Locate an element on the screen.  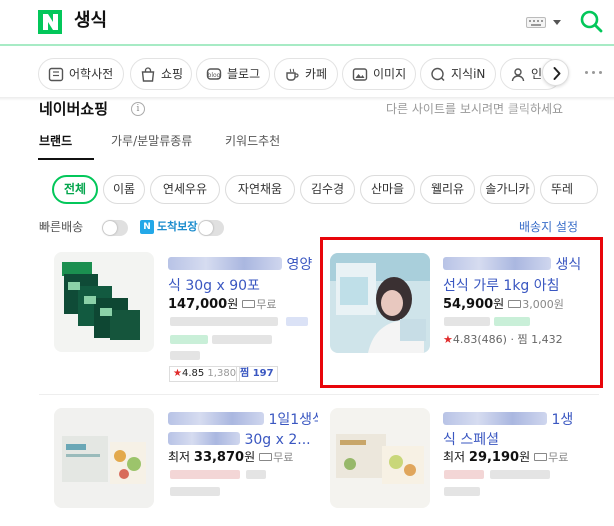
more-icon is located at coordinates (594, 73).